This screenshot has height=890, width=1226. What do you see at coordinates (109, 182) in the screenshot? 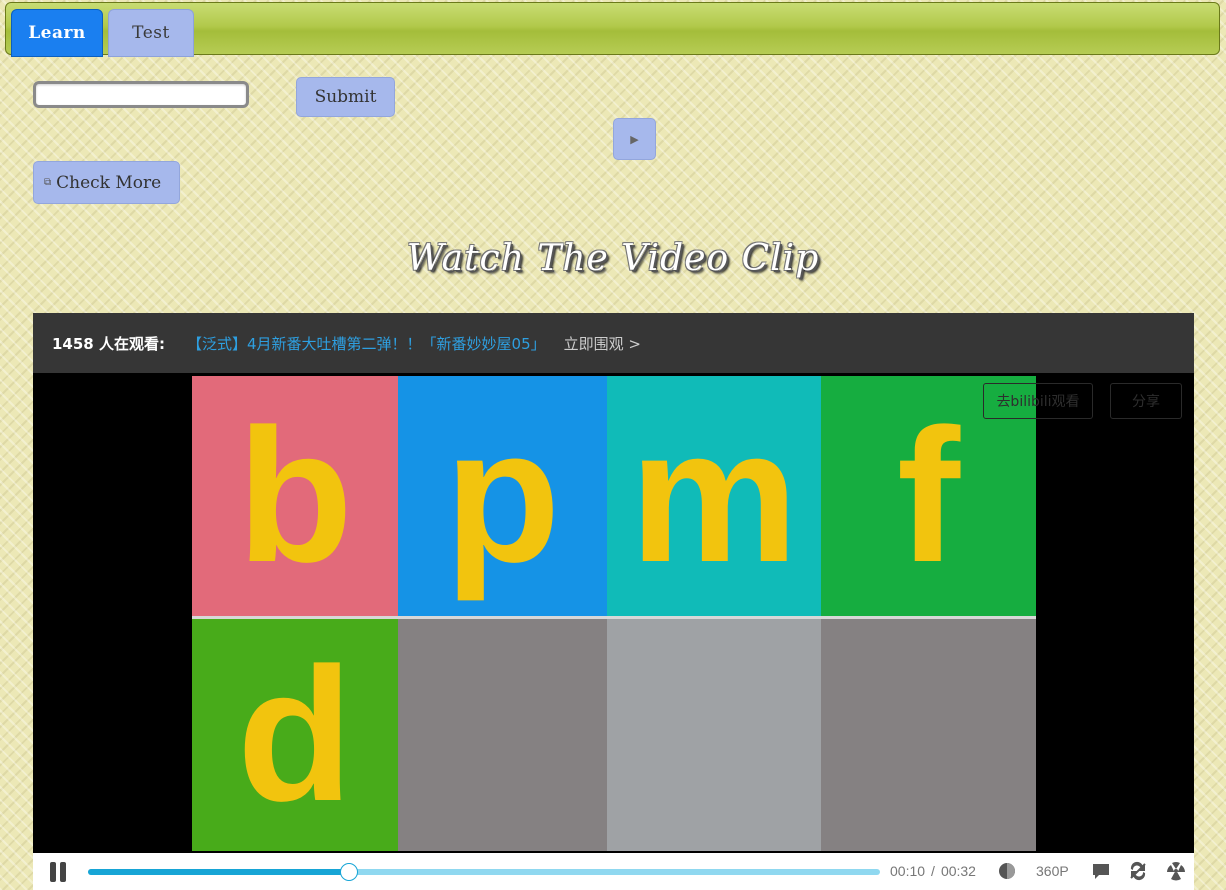
I see `check-more-label: Check More` at bounding box center [109, 182].